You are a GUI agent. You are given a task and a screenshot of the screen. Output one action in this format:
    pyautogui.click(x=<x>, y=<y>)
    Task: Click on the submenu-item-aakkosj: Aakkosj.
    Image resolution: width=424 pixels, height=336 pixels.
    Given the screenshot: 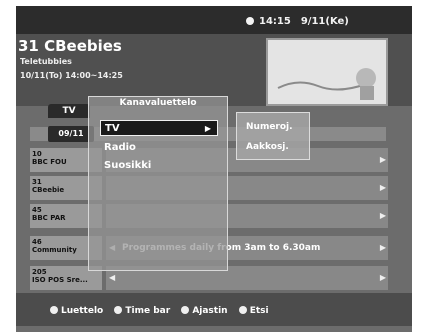 What is the action you would take?
    pyautogui.click(x=267, y=147)
    